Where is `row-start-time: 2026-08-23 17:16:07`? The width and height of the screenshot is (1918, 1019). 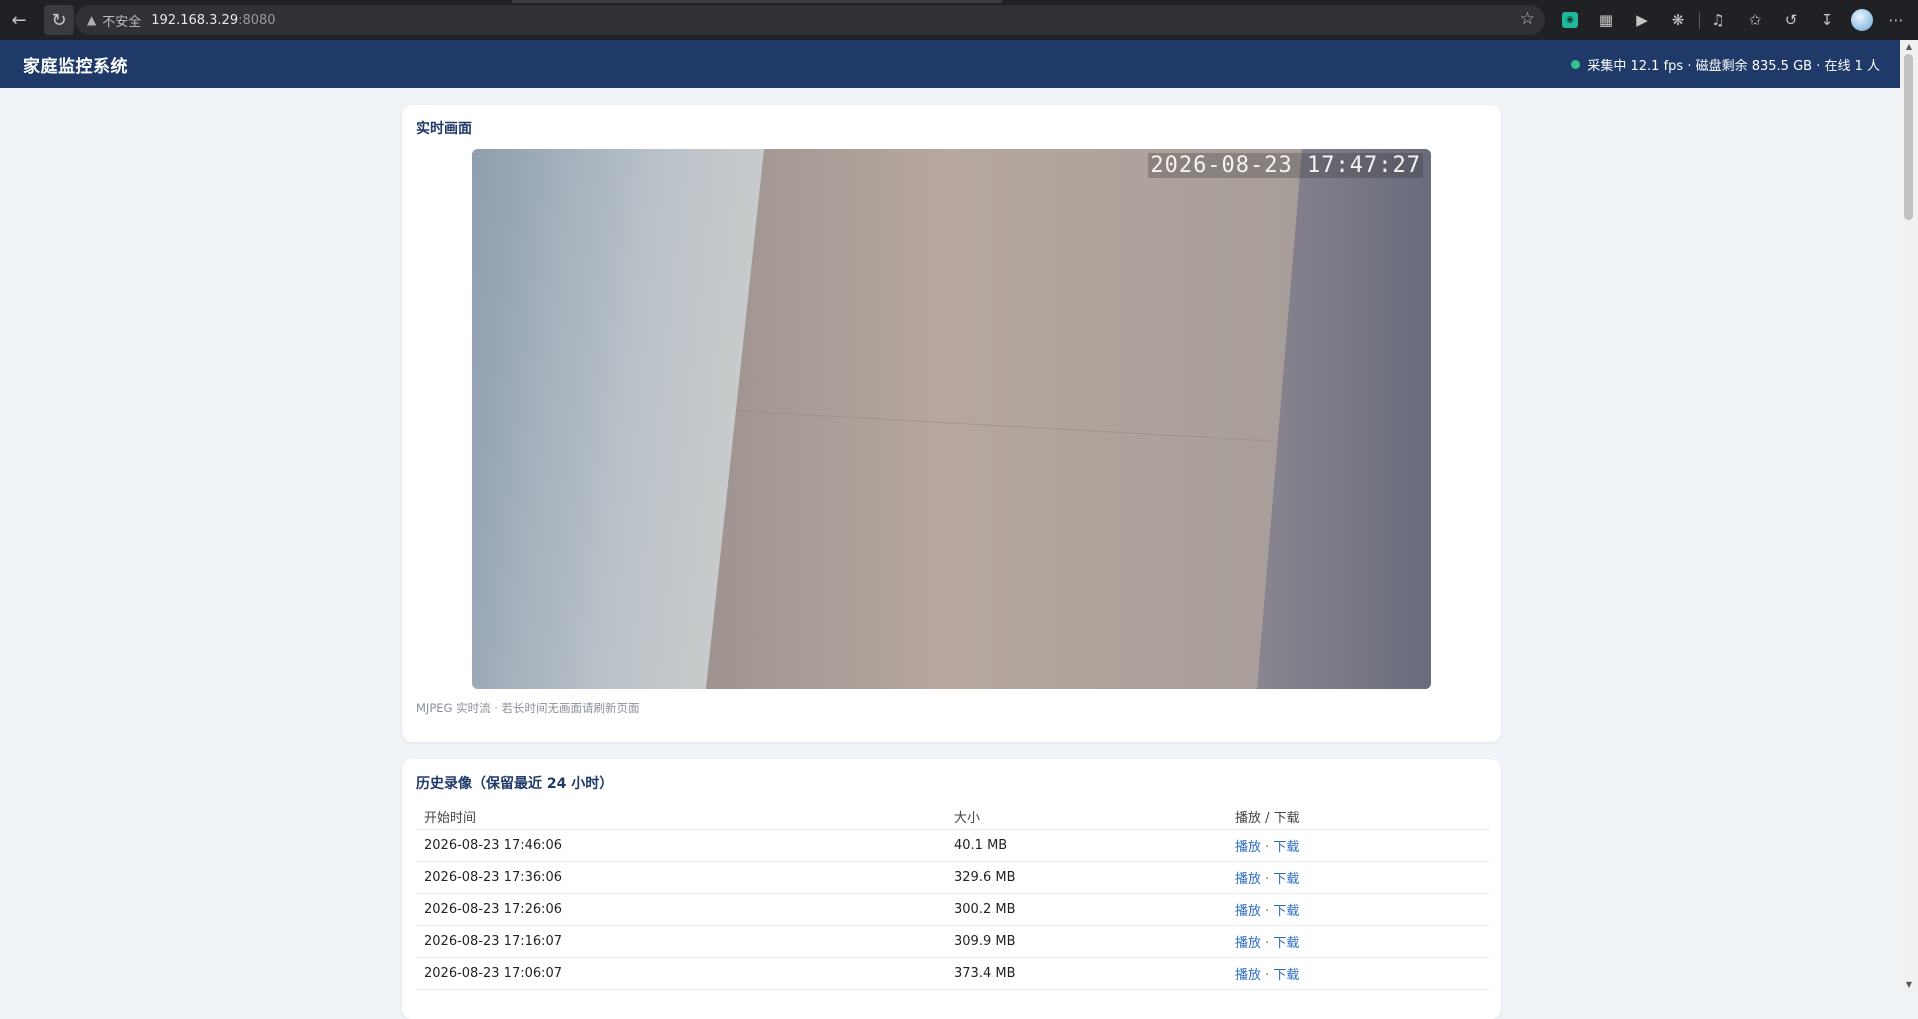
row-start-time: 2026-08-23 17:16:07 is located at coordinates (681, 941).